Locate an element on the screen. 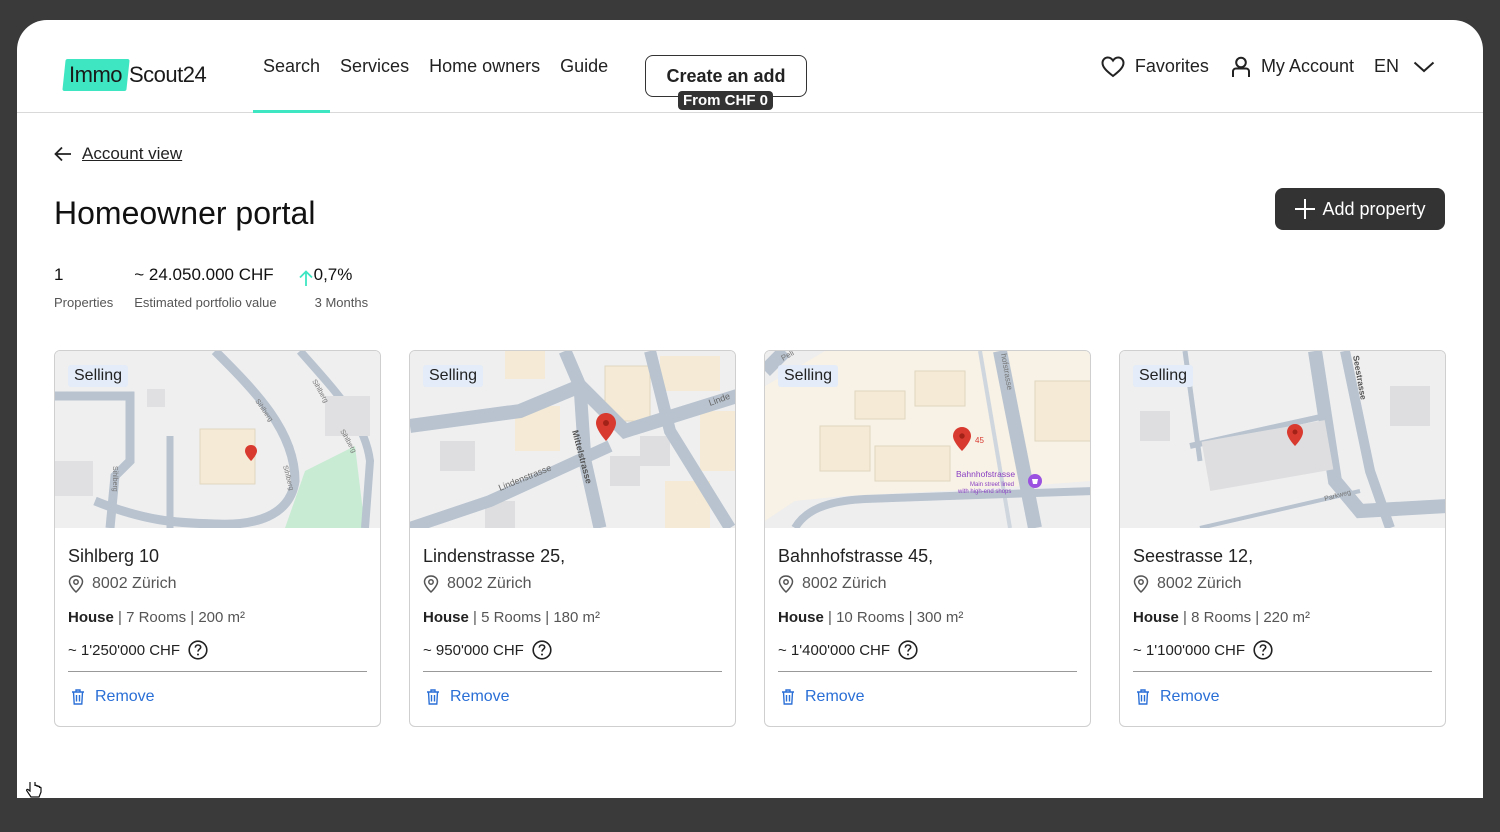 This screenshot has width=1500, height=832. map-poi-description: Main street lined is located at coordinates (992, 485).